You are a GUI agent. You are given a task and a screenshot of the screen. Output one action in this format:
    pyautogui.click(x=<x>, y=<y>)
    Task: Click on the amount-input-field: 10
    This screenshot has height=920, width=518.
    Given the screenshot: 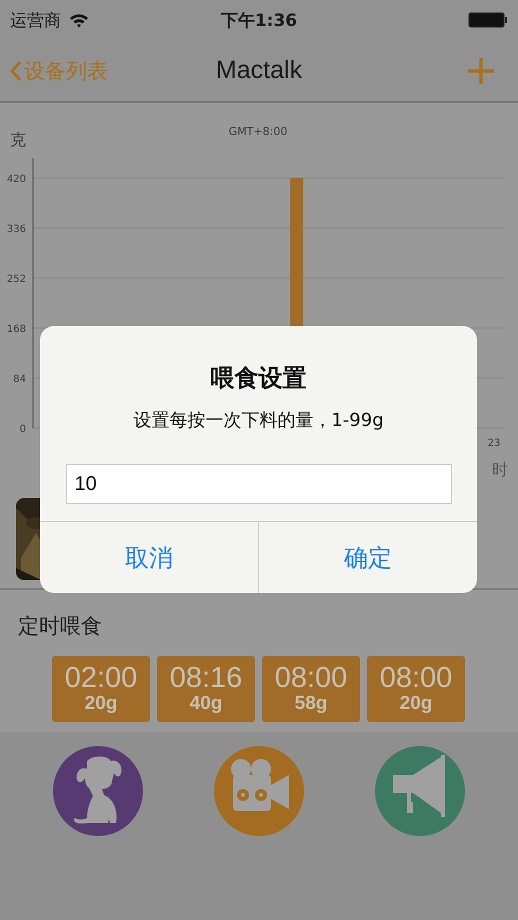 What is the action you would take?
    pyautogui.click(x=259, y=484)
    